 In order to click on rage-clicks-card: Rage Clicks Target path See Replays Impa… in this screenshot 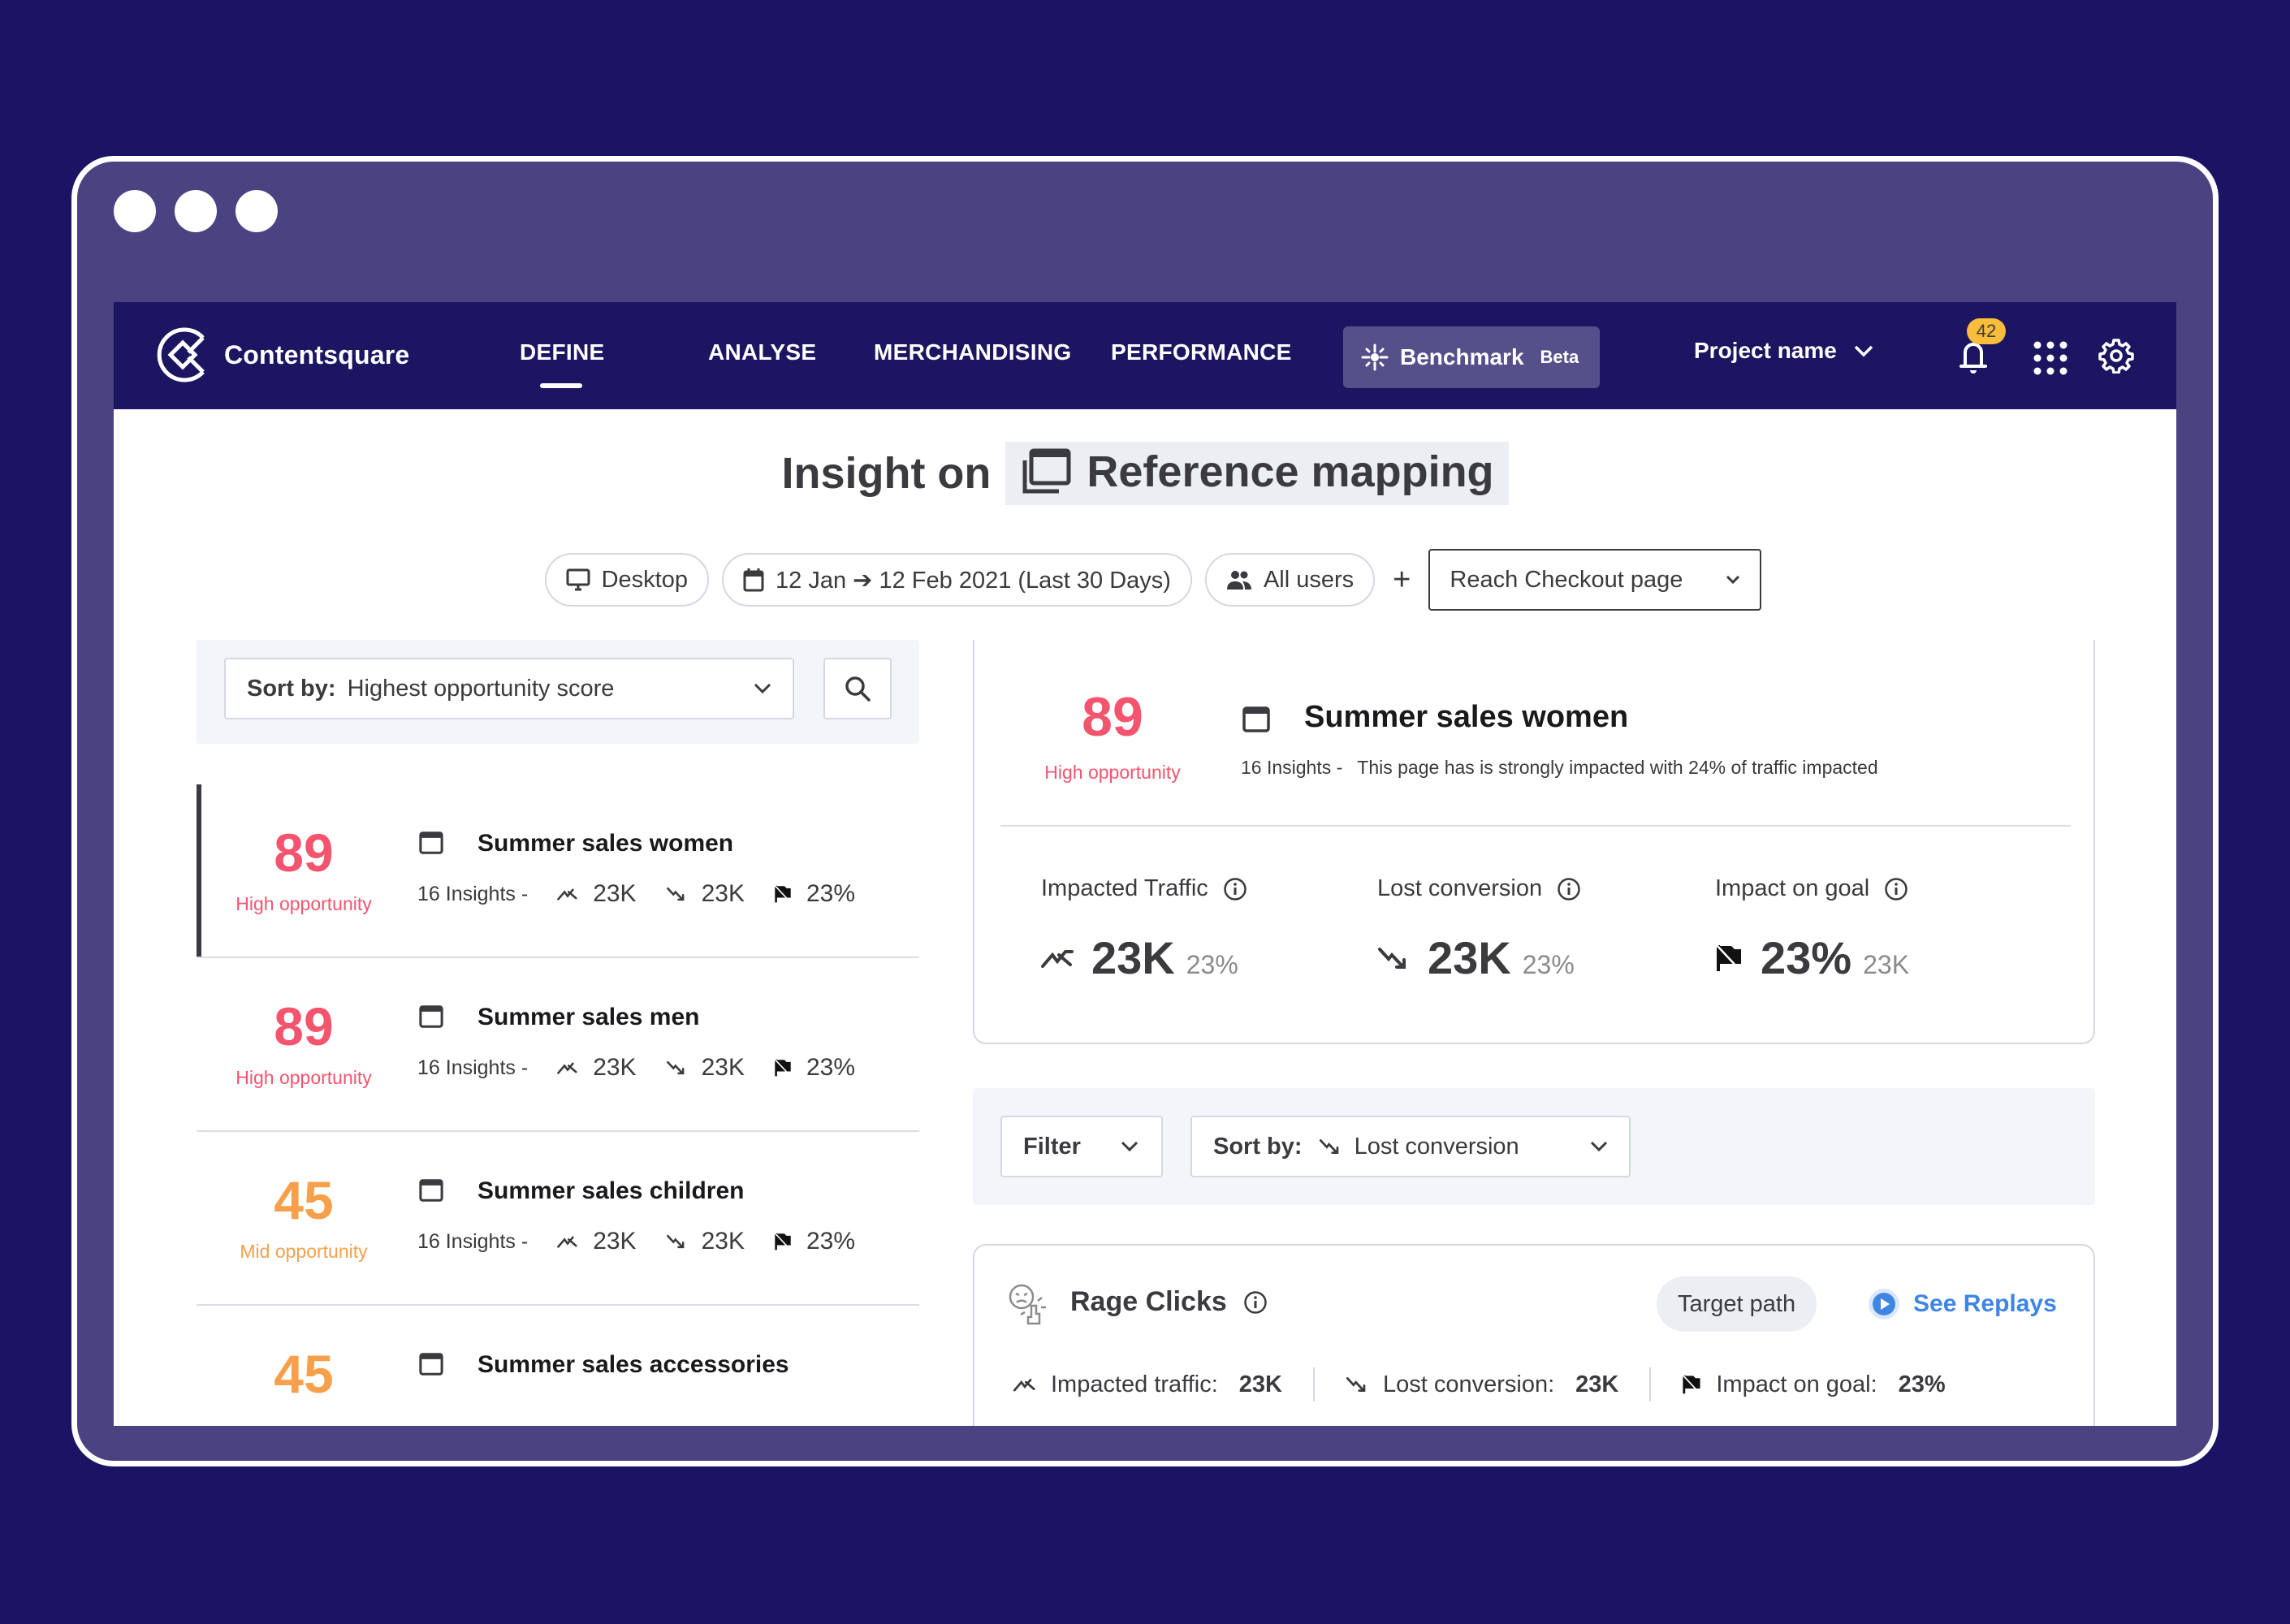, I will do `click(1534, 1335)`.